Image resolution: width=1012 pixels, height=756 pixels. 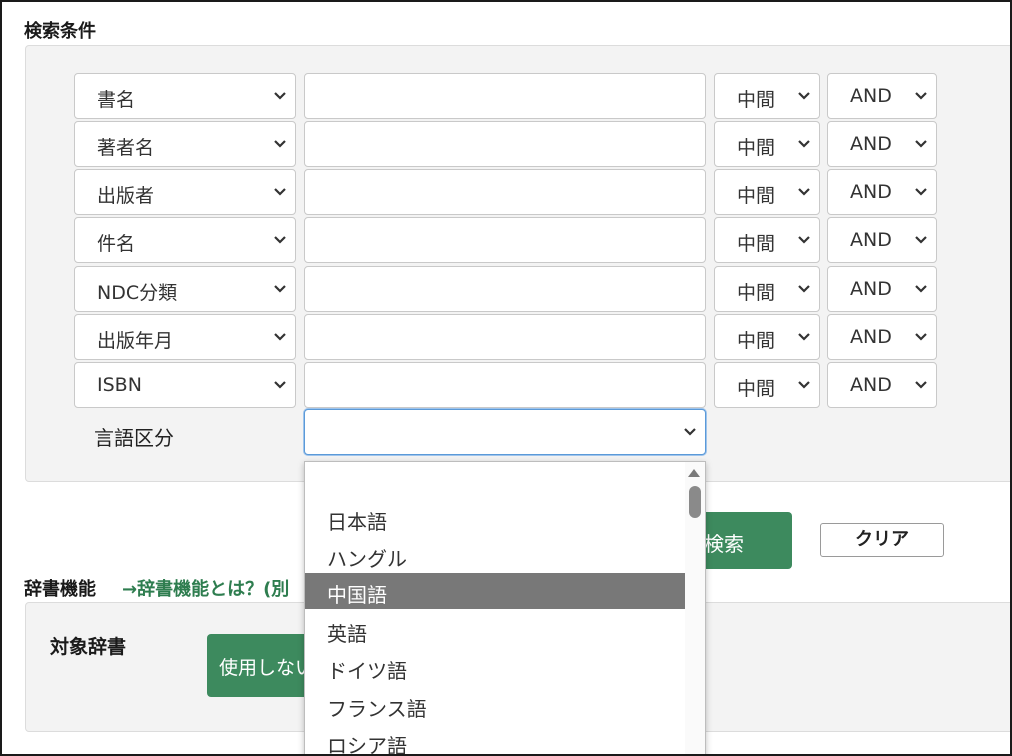 What do you see at coordinates (60, 589) in the screenshot?
I see `dictionary-heading: 辞書機能` at bounding box center [60, 589].